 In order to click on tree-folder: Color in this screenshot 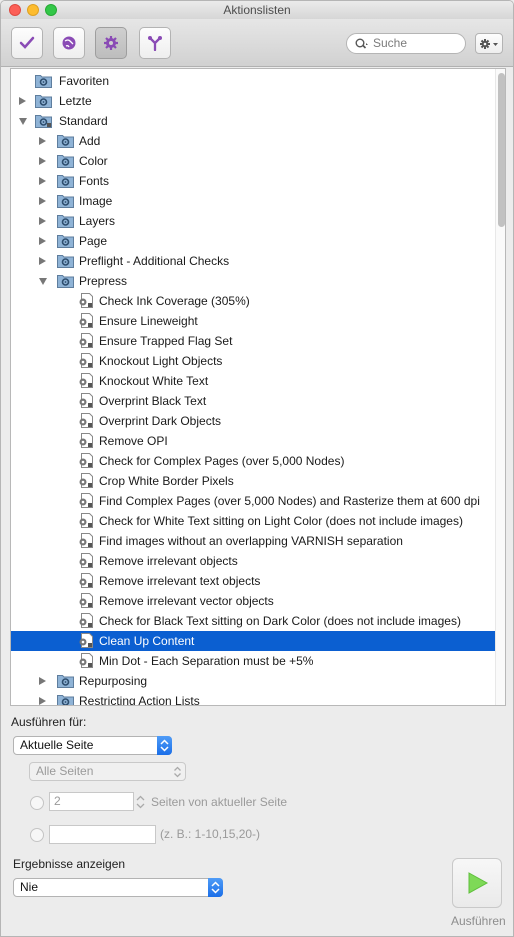, I will do `click(253, 161)`.